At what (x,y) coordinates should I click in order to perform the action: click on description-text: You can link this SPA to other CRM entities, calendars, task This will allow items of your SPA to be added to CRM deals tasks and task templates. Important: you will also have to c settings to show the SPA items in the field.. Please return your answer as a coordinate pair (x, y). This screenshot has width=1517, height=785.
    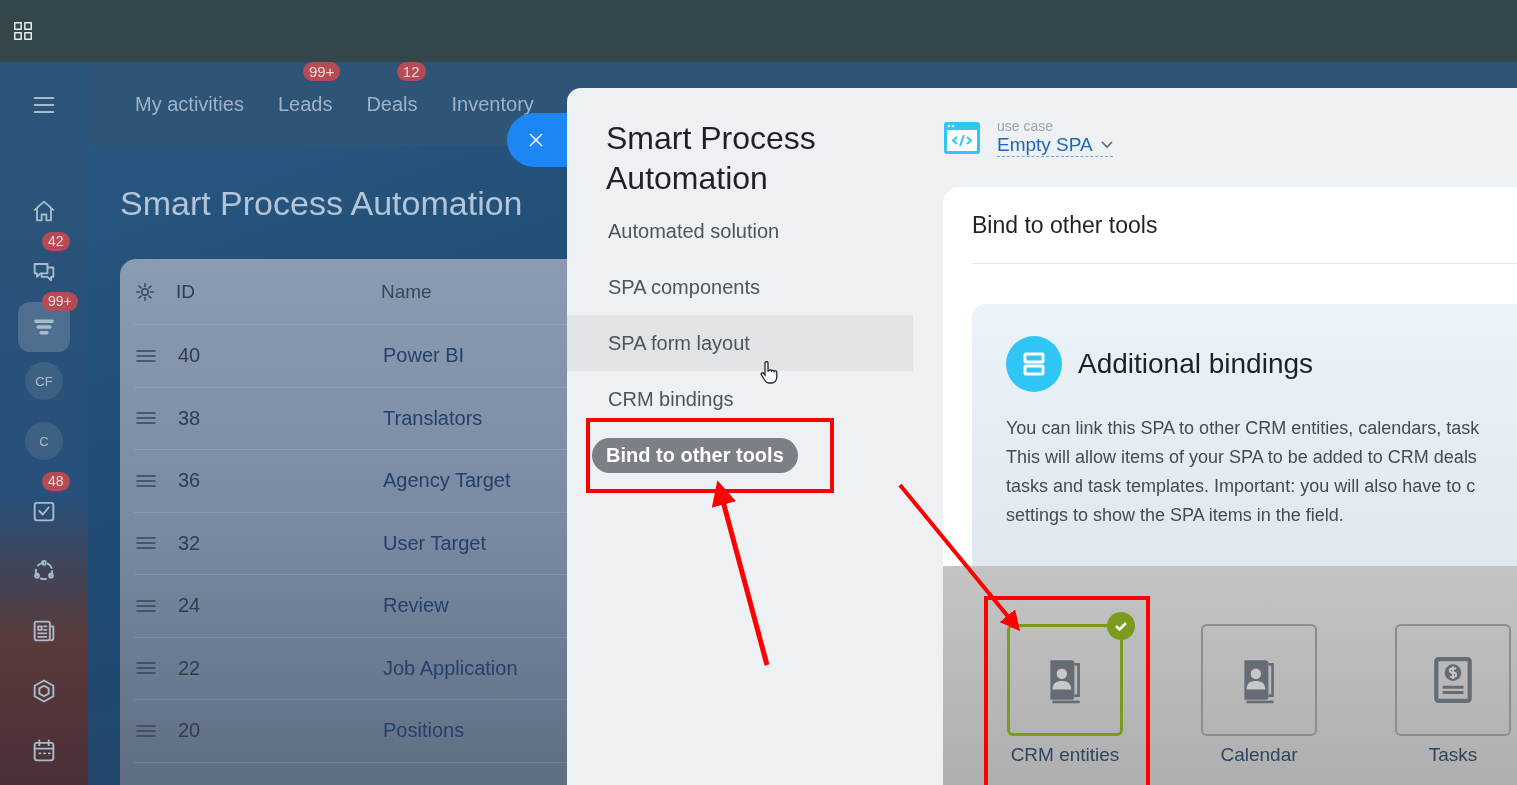
    Looking at the image, I should click on (1243, 472).